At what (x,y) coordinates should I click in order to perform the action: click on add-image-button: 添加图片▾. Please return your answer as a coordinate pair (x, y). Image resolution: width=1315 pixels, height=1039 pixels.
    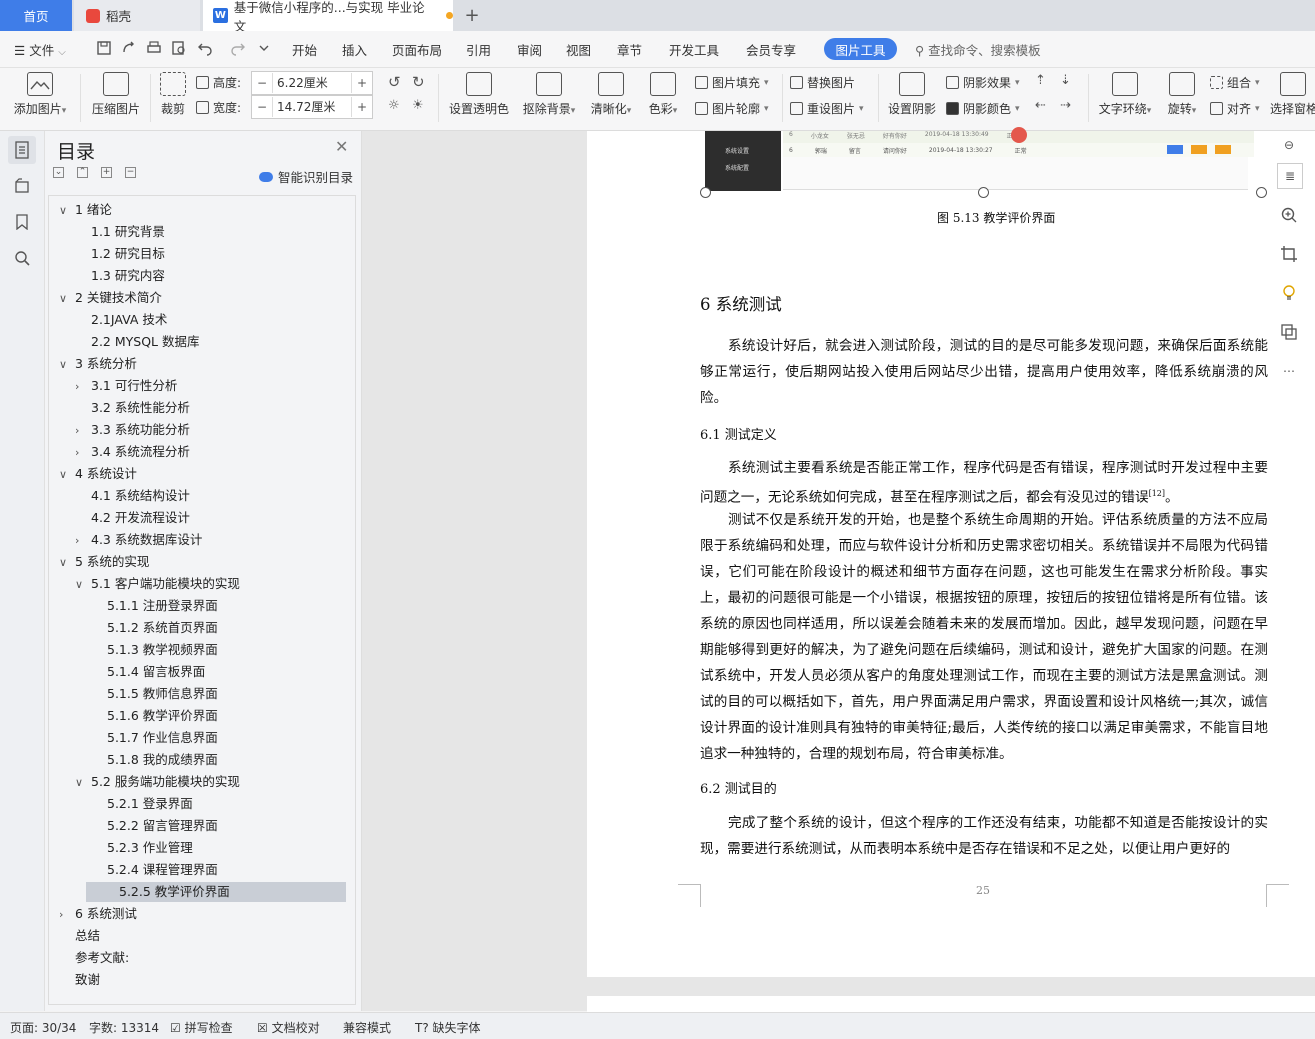
    Looking at the image, I should click on (40, 92).